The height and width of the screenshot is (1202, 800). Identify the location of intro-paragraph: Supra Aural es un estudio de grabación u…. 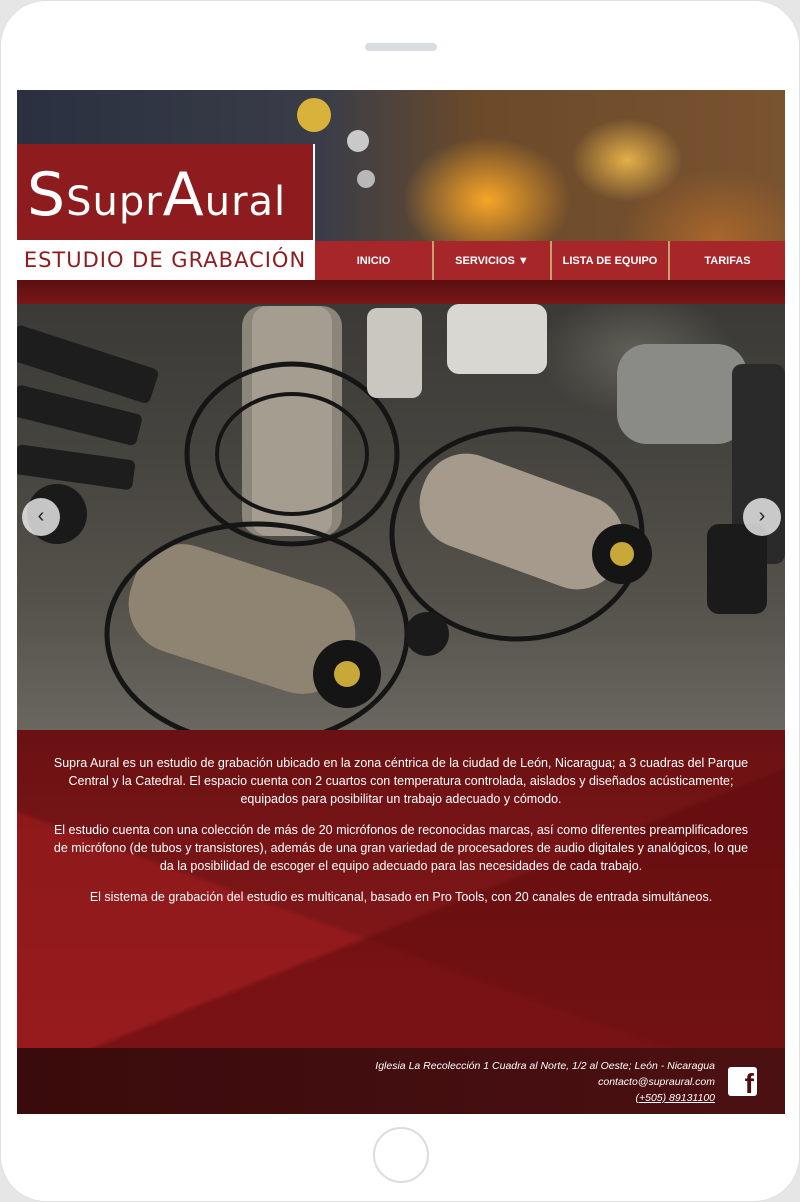
(401, 781).